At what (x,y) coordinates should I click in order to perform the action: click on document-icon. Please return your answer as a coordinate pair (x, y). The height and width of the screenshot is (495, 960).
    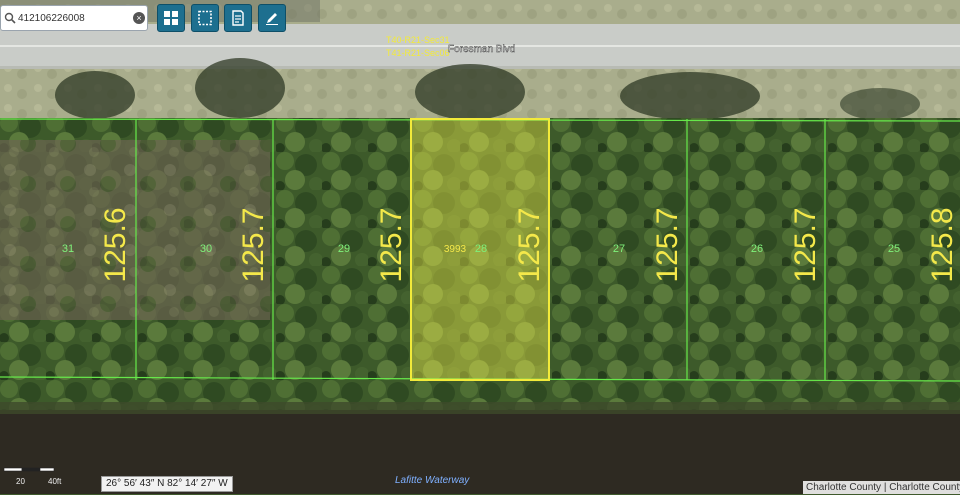
    Looking at the image, I should click on (238, 18).